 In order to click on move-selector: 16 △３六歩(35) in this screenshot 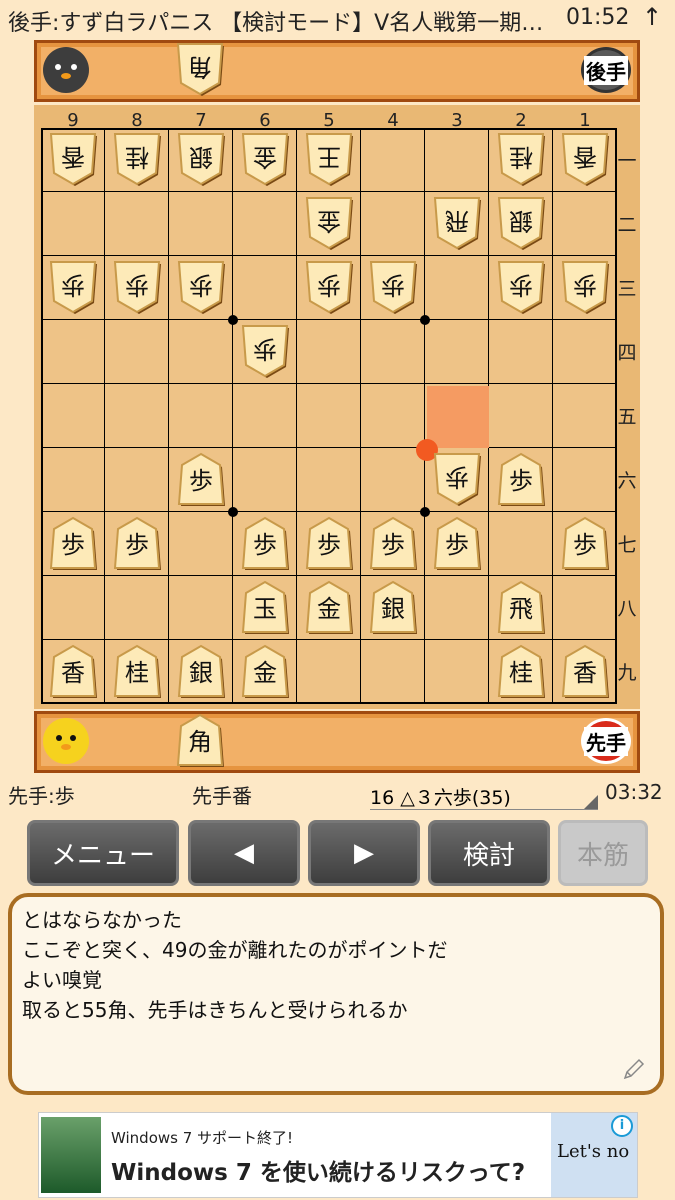, I will do `click(484, 796)`.